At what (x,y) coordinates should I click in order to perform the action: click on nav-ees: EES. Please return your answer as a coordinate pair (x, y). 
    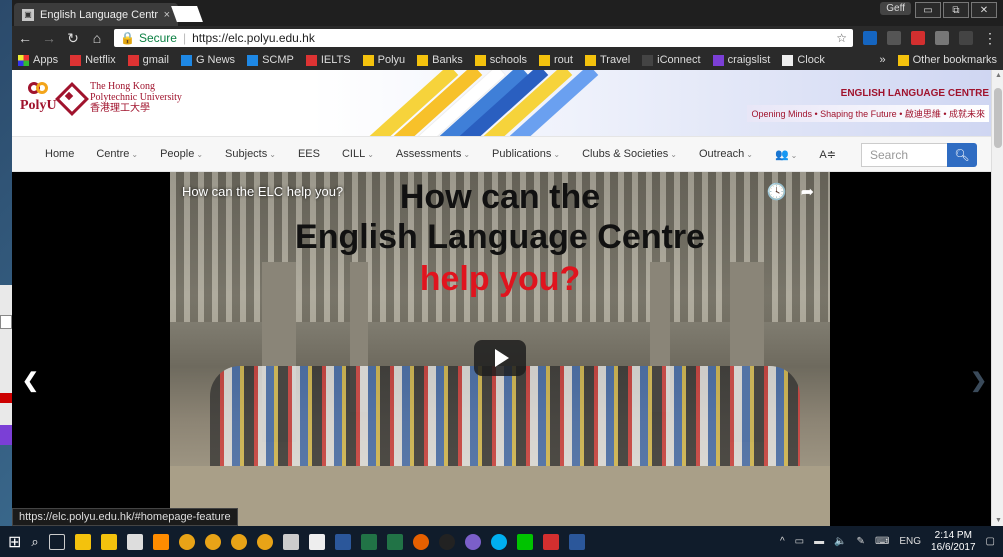
    Looking at the image, I should click on (309, 154).